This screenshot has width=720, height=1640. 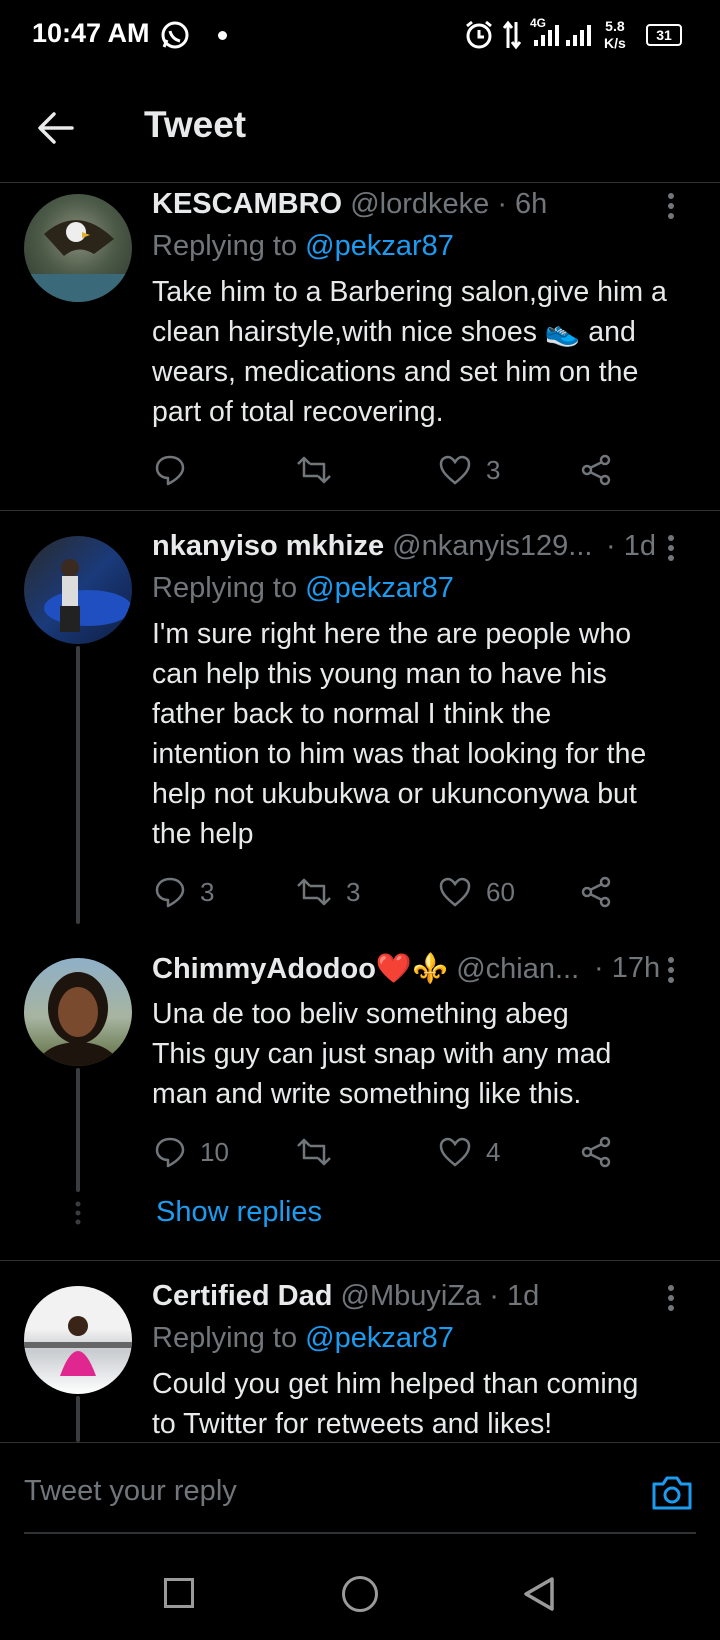 What do you see at coordinates (360, 182) in the screenshot?
I see `header-divider` at bounding box center [360, 182].